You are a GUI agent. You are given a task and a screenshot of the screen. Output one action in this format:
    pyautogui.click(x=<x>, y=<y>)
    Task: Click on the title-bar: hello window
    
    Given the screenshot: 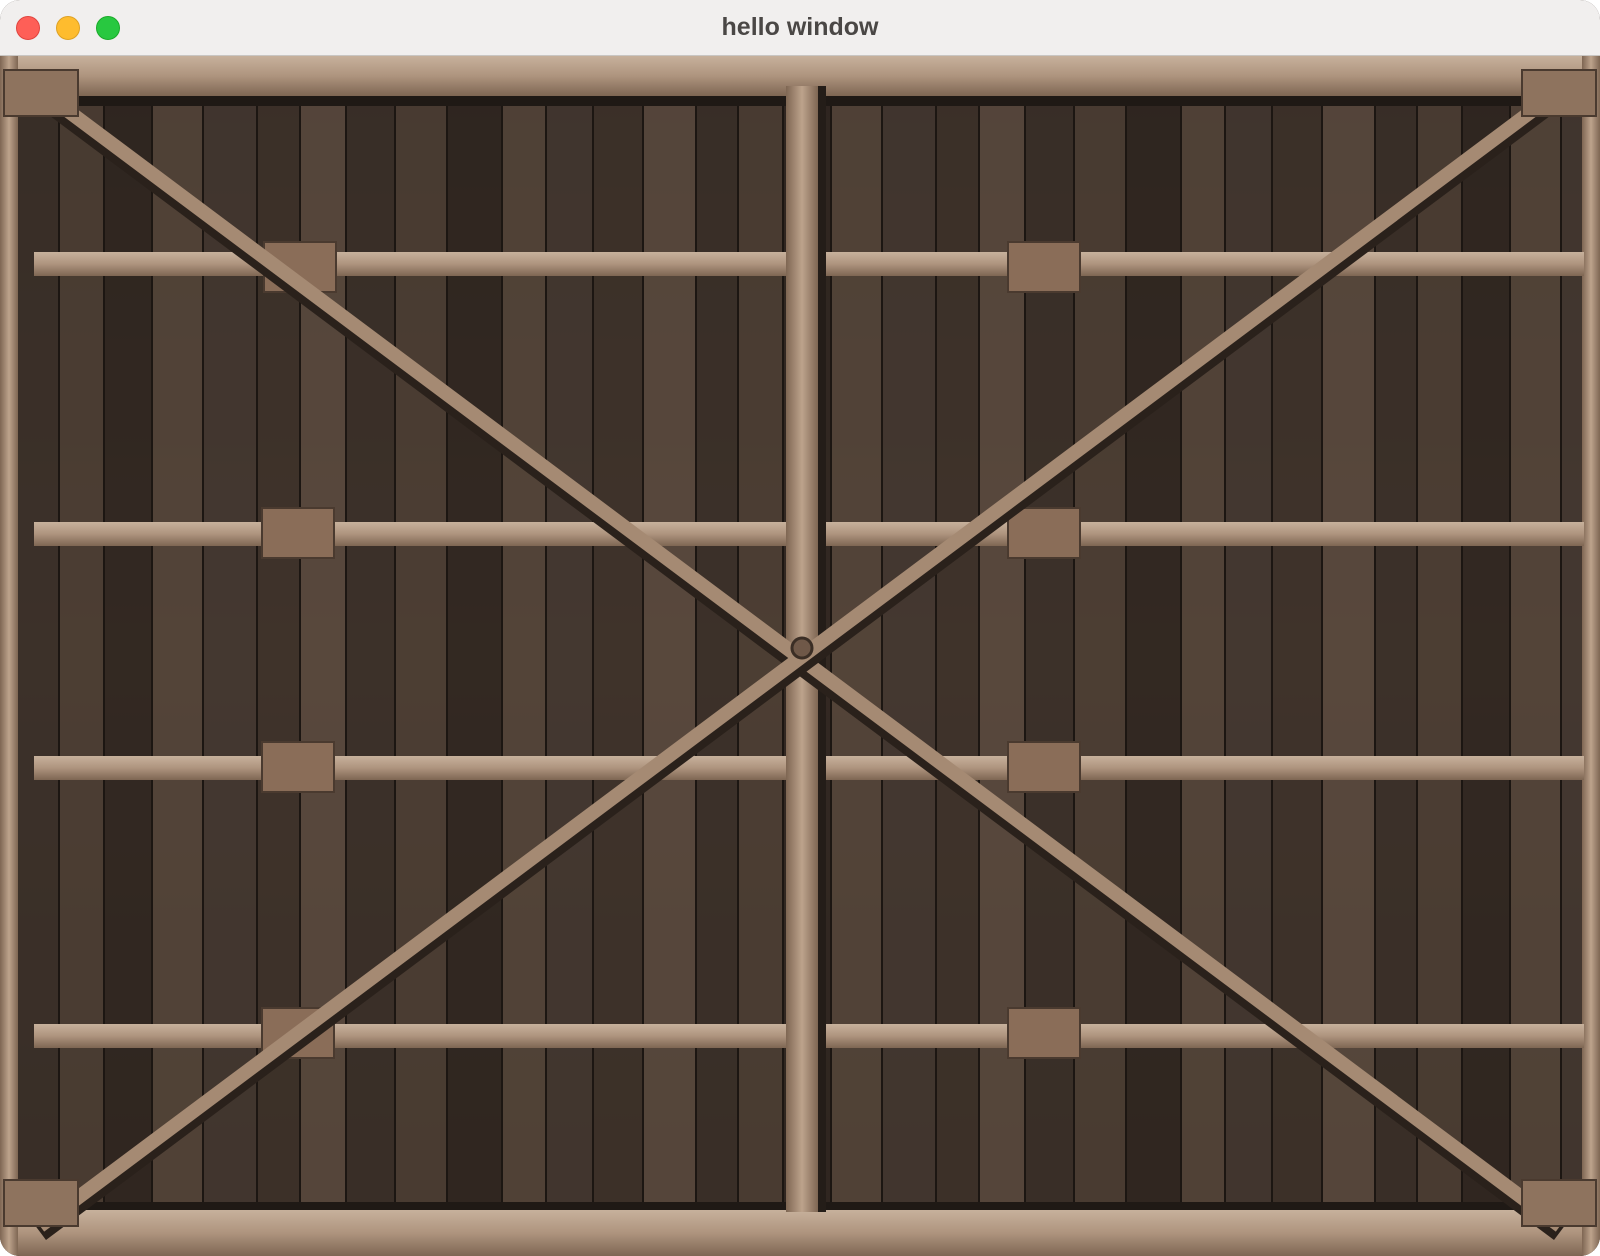 What is the action you would take?
    pyautogui.click(x=800, y=28)
    